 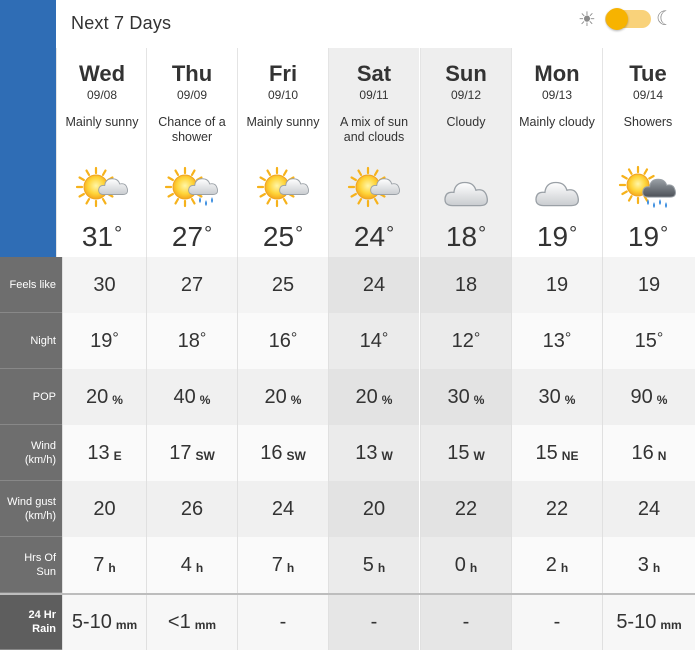 What do you see at coordinates (557, 73) in the screenshot?
I see `day-name: Mon` at bounding box center [557, 73].